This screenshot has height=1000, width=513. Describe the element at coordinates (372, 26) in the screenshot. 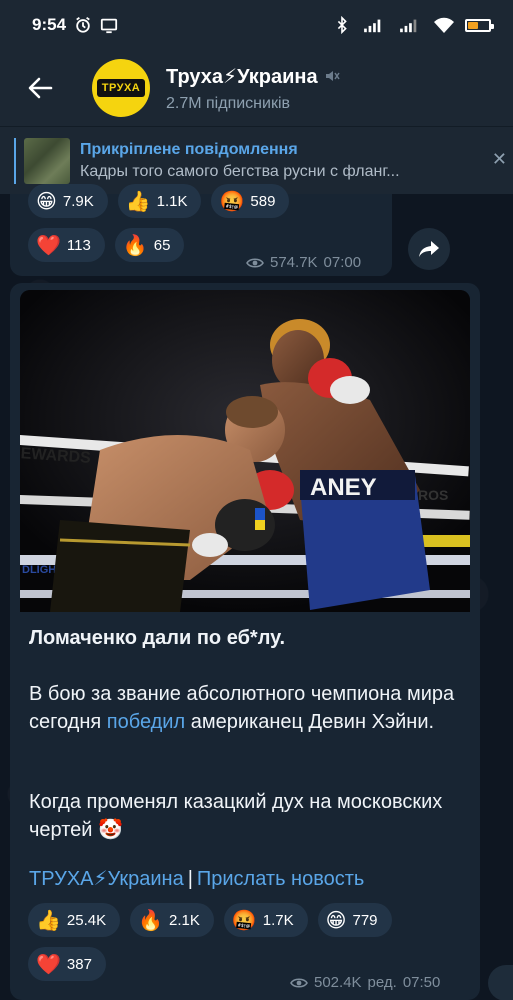

I see `signal-icon` at that location.